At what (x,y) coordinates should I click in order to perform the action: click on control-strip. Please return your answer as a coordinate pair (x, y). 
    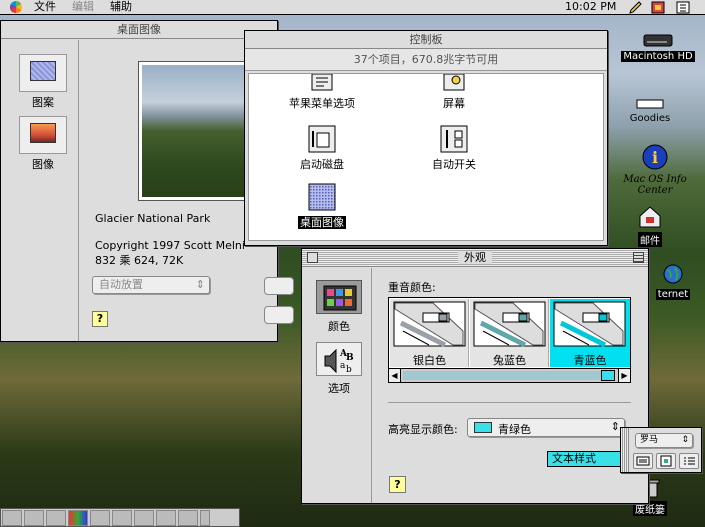
    Looking at the image, I should click on (120, 517).